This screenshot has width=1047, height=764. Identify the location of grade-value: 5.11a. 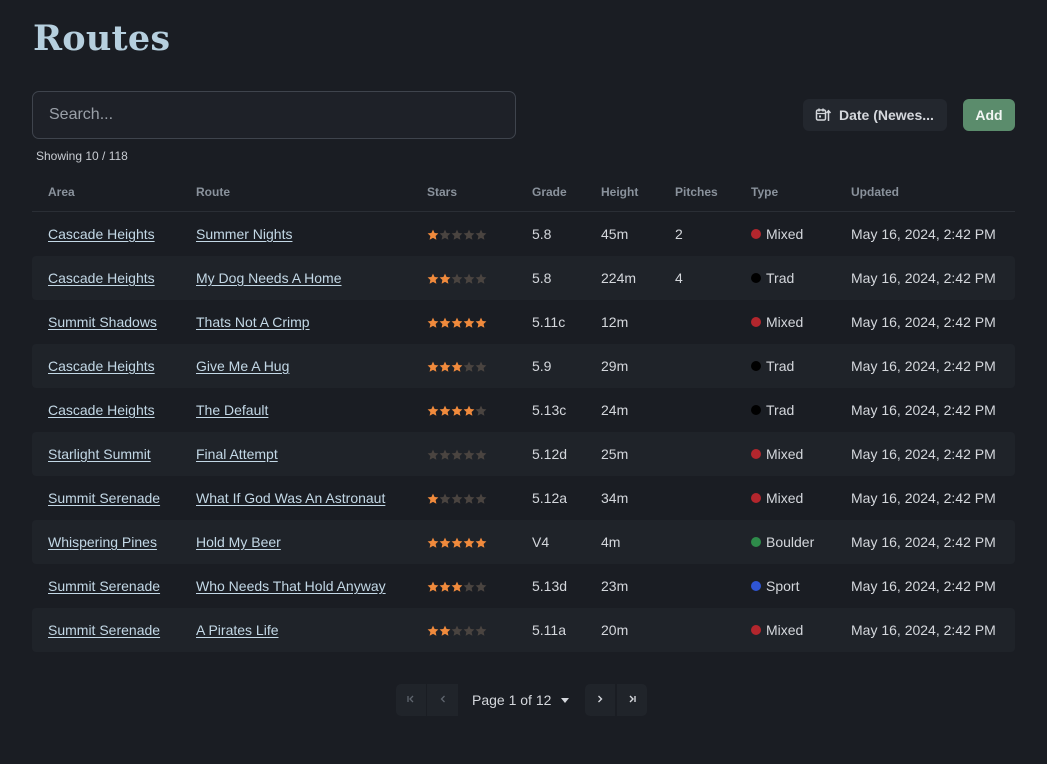
(549, 630).